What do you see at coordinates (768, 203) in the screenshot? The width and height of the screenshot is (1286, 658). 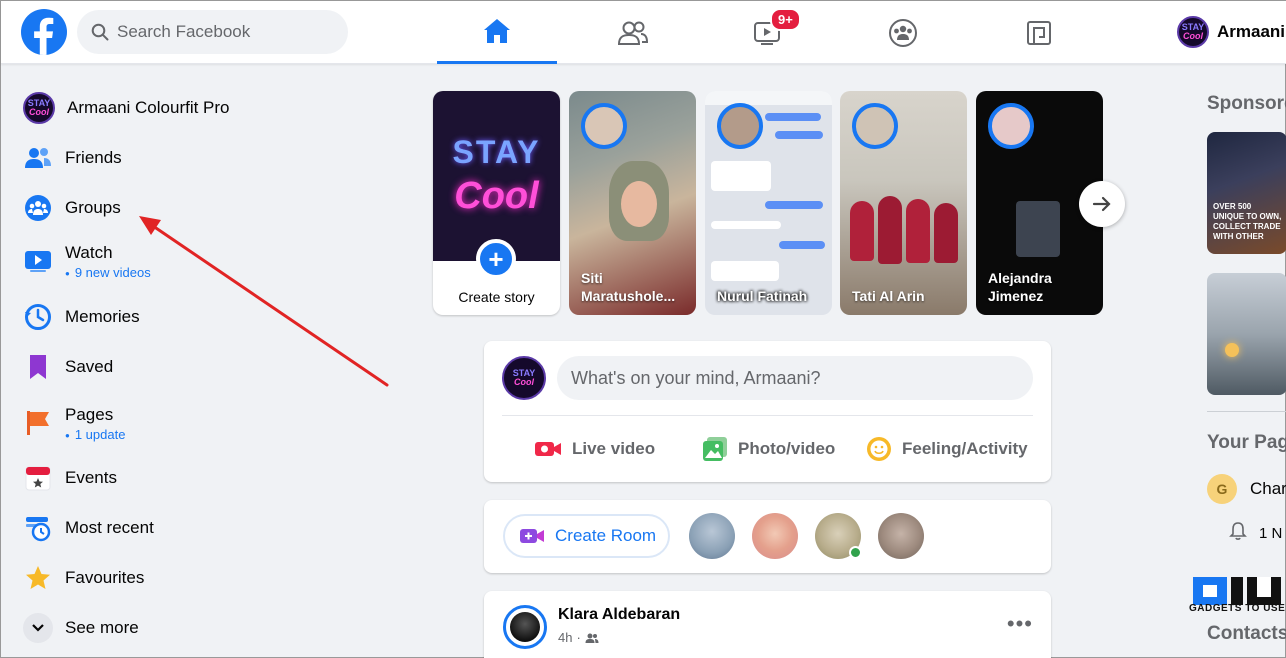 I see `story-card: Nurul Fatinah` at bounding box center [768, 203].